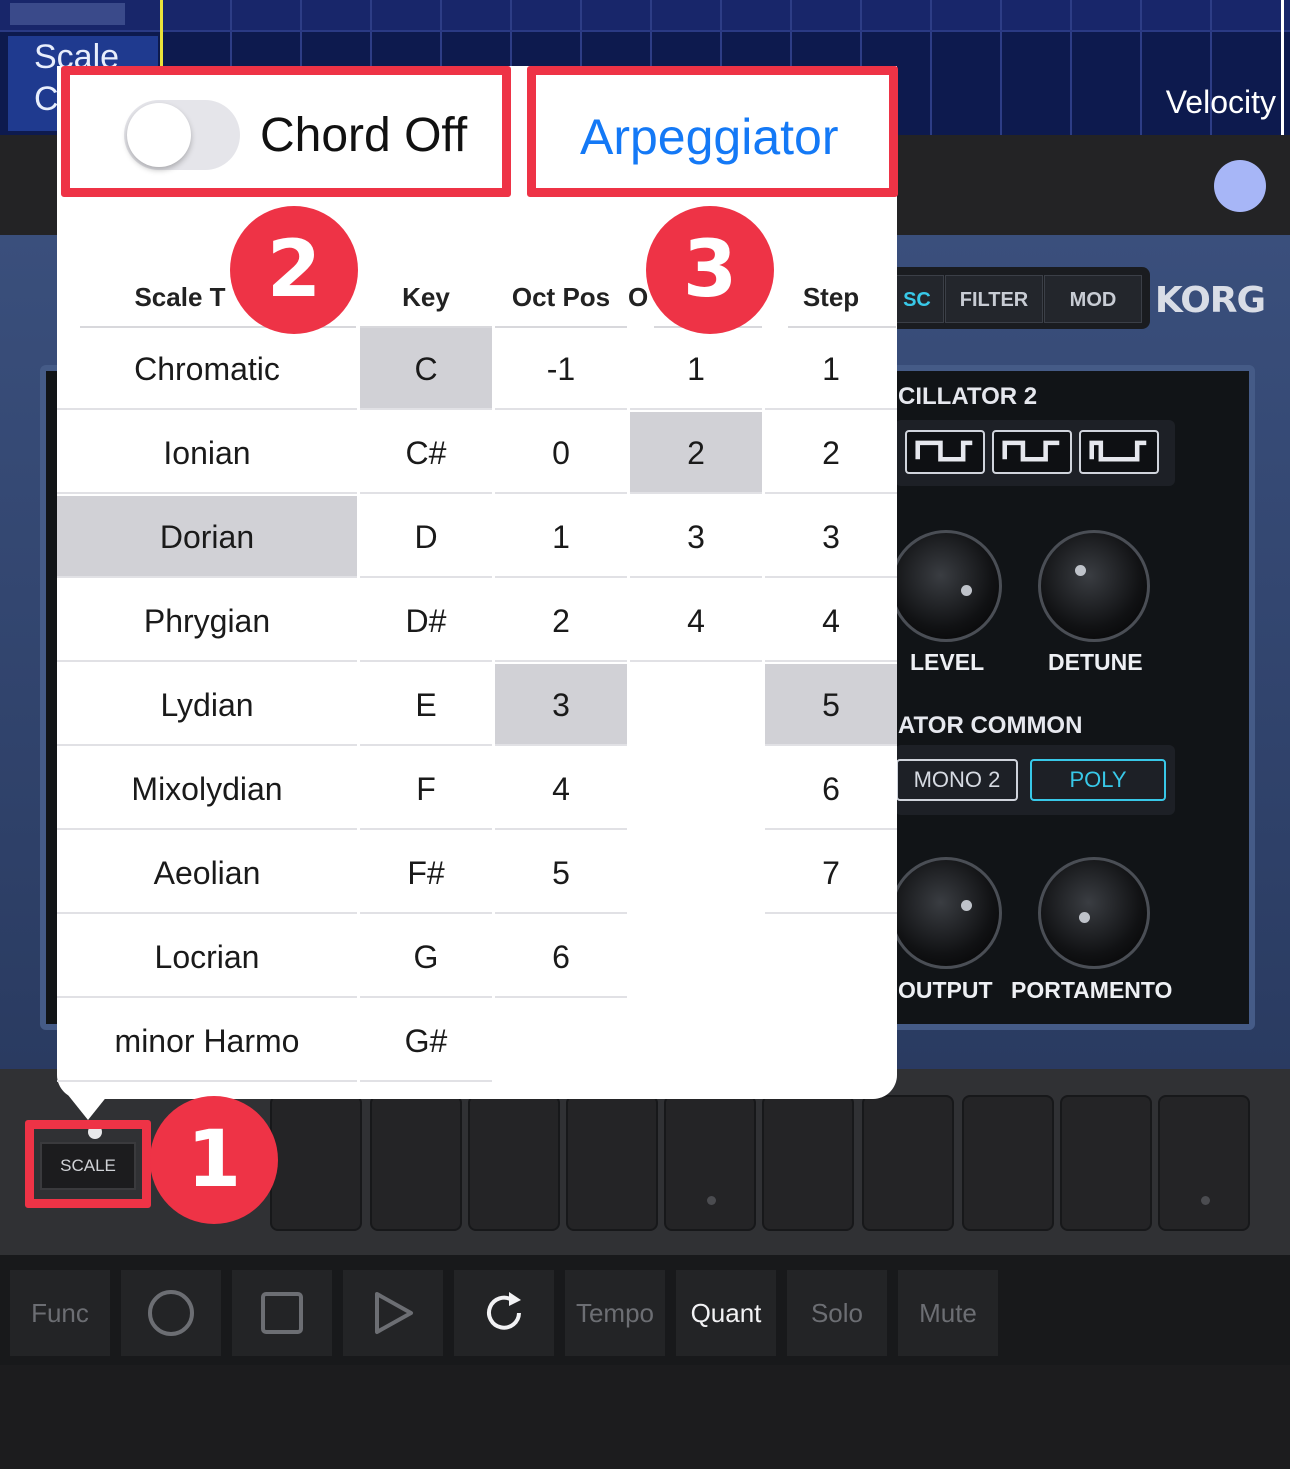 The height and width of the screenshot is (1469, 1290). I want to click on step-option: 7, so click(831, 873).